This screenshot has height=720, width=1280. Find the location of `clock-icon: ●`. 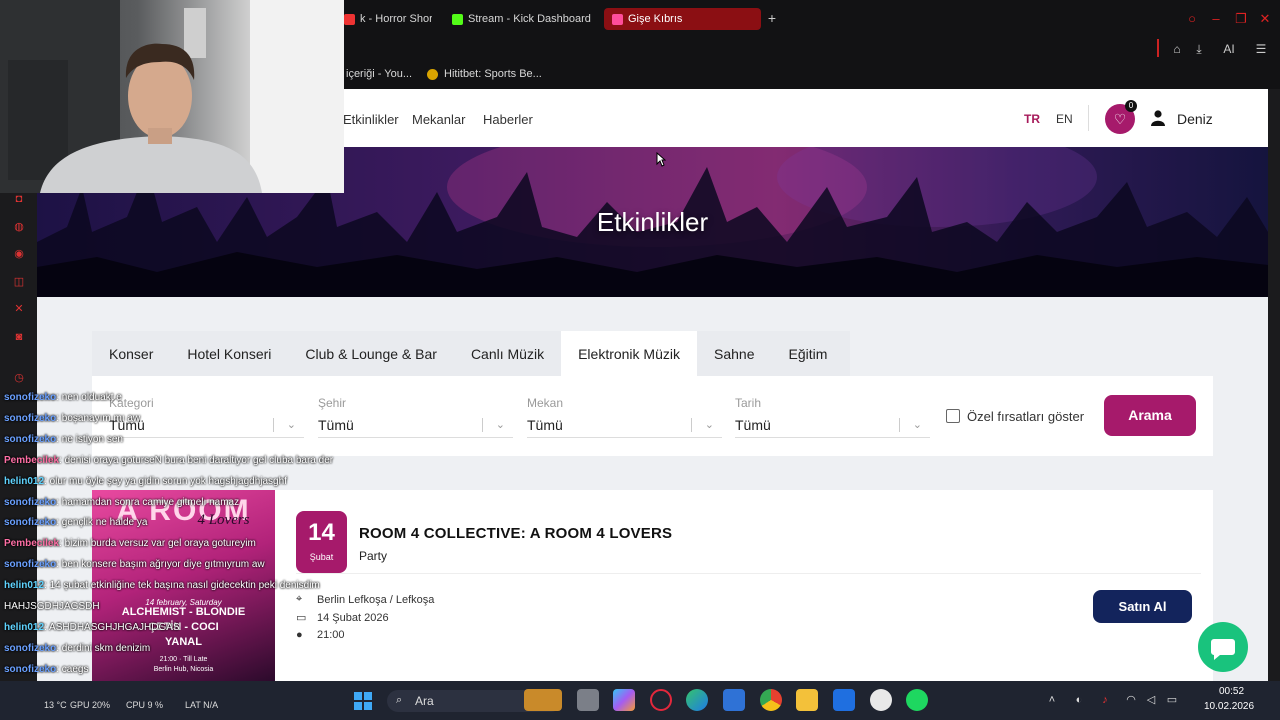

clock-icon: ● is located at coordinates (299, 635).